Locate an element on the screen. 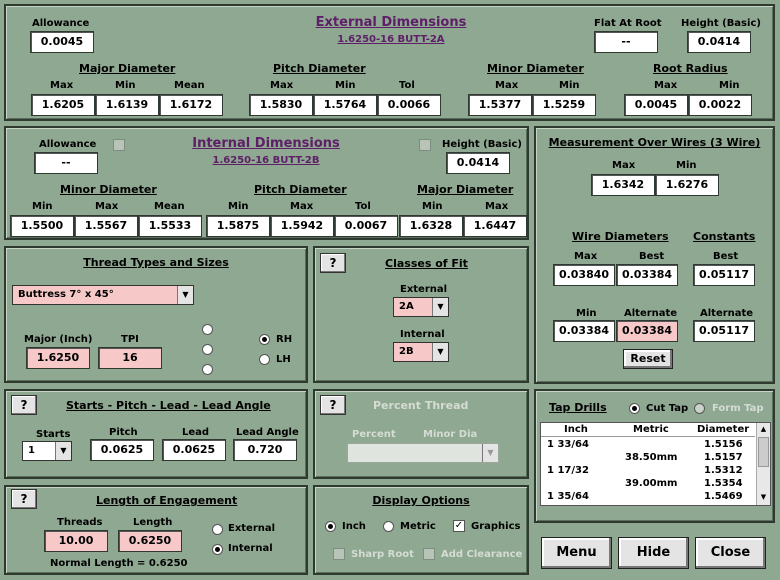 The width and height of the screenshot is (780, 580). cut-tap-radio is located at coordinates (634, 408).